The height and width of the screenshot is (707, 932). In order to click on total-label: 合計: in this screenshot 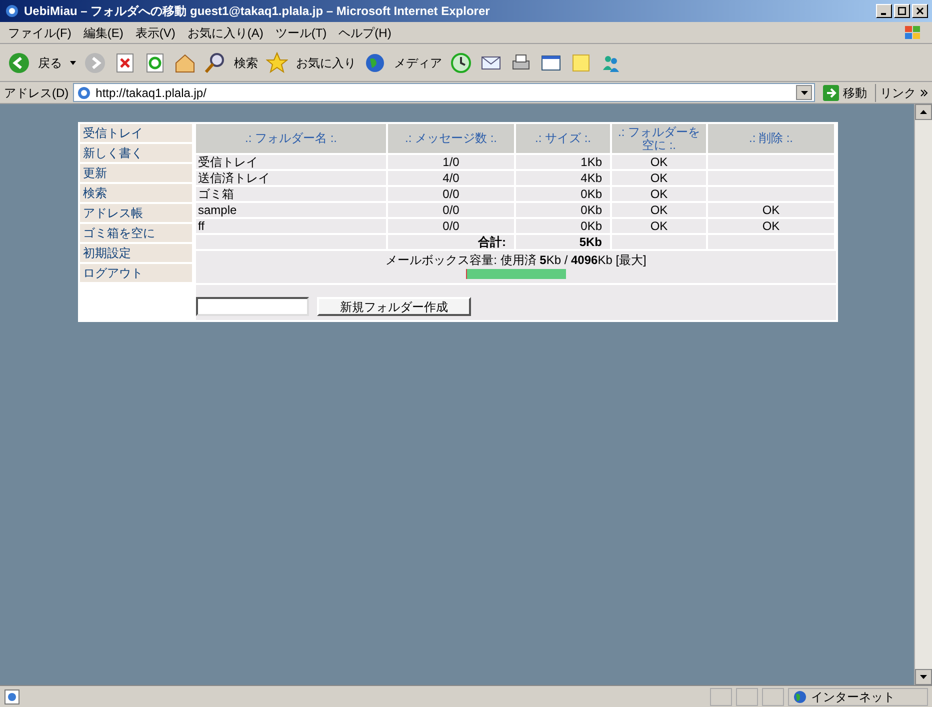, I will do `click(452, 243)`.